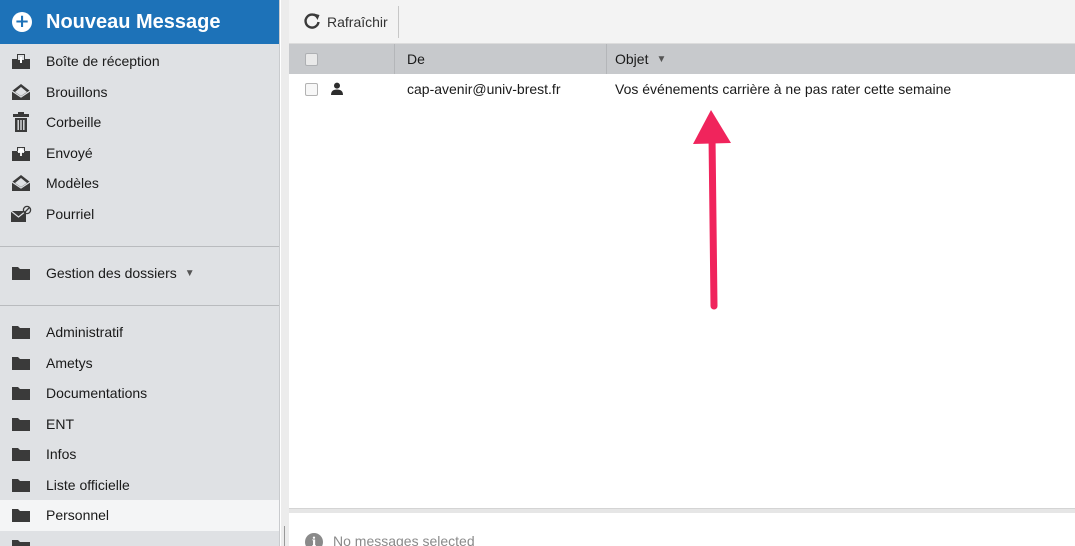  I want to click on sidebar-item-sent: Envoyé, so click(139, 153).